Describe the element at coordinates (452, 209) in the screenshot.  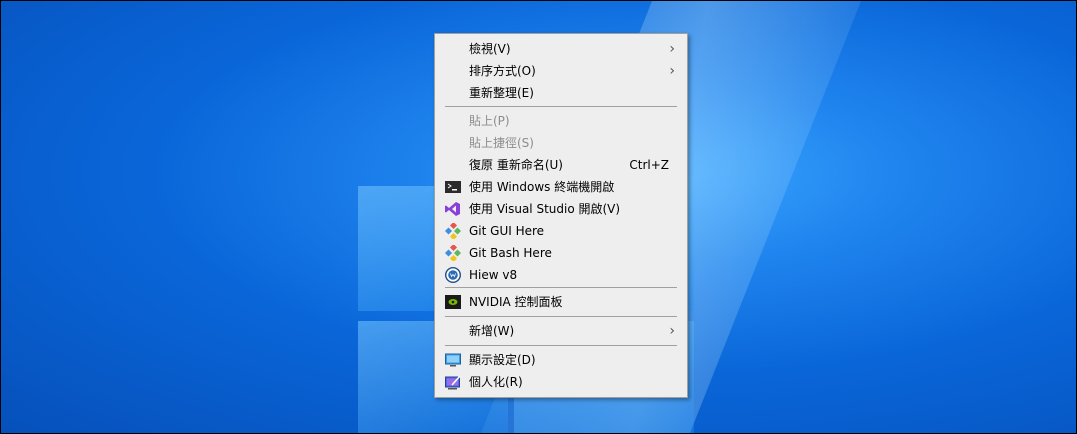
I see `visual-studio-icon` at that location.